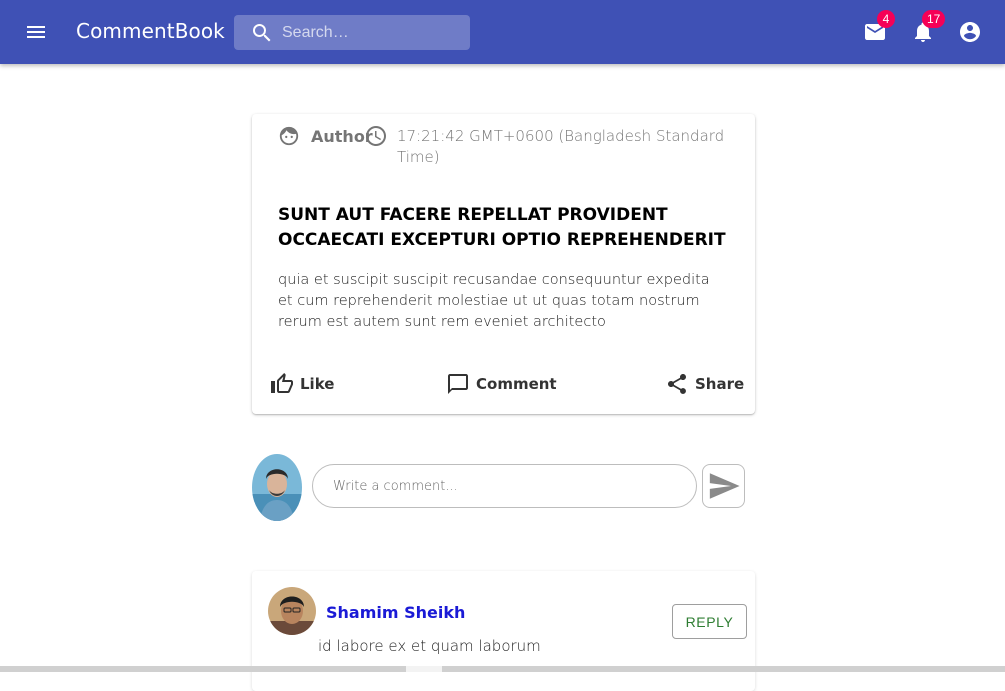  What do you see at coordinates (317, 384) in the screenshot?
I see `like-label: Like` at bounding box center [317, 384].